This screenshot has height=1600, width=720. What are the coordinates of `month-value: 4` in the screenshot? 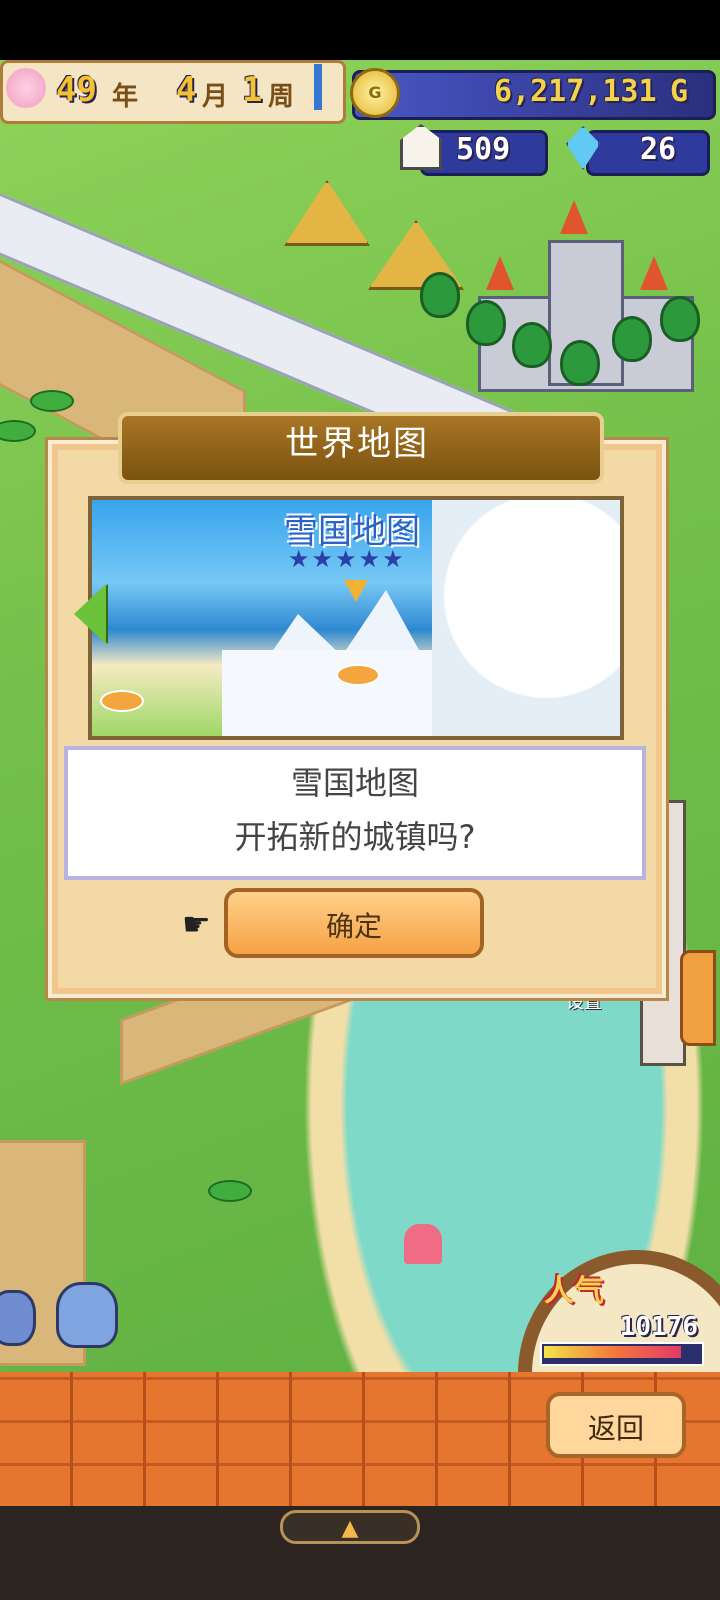 It's located at (186, 90).